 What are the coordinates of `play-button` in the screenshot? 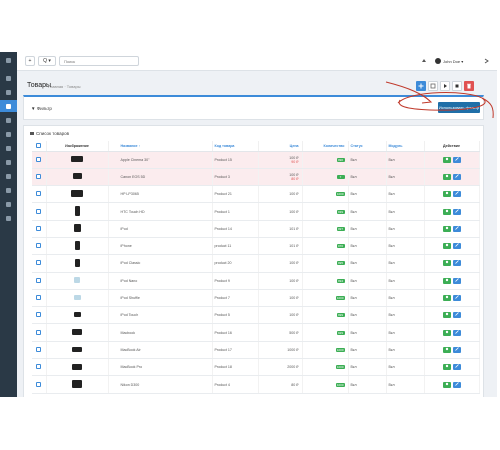 It's located at (445, 86).